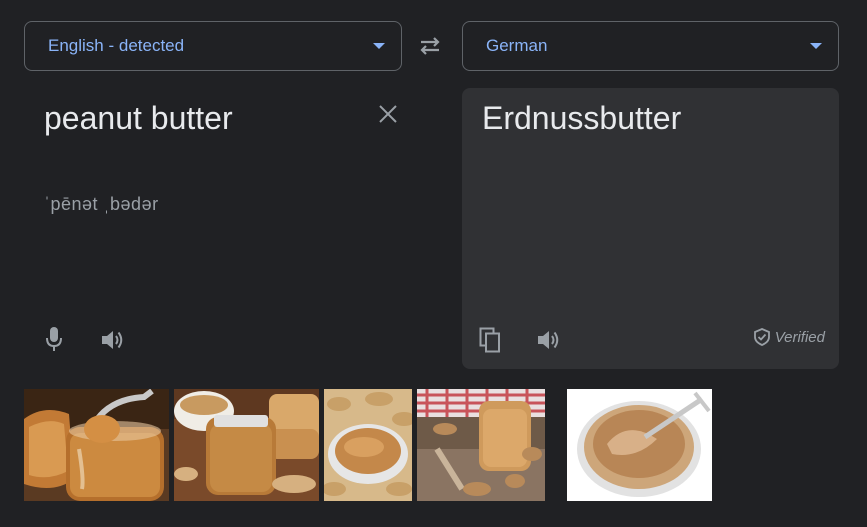 Image resolution: width=867 pixels, height=527 pixels. I want to click on target-language-label: German, so click(517, 45).